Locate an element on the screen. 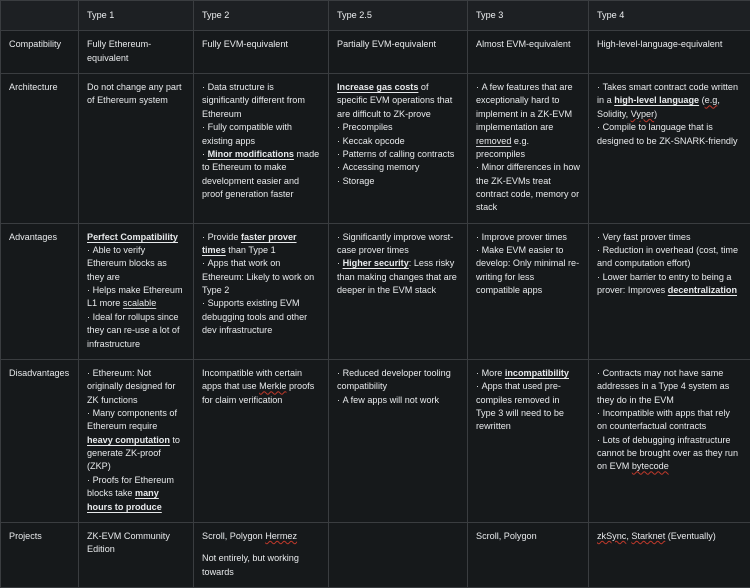 This screenshot has width=750, height=588. emphasis-text: high-level language is located at coordinates (656, 100).